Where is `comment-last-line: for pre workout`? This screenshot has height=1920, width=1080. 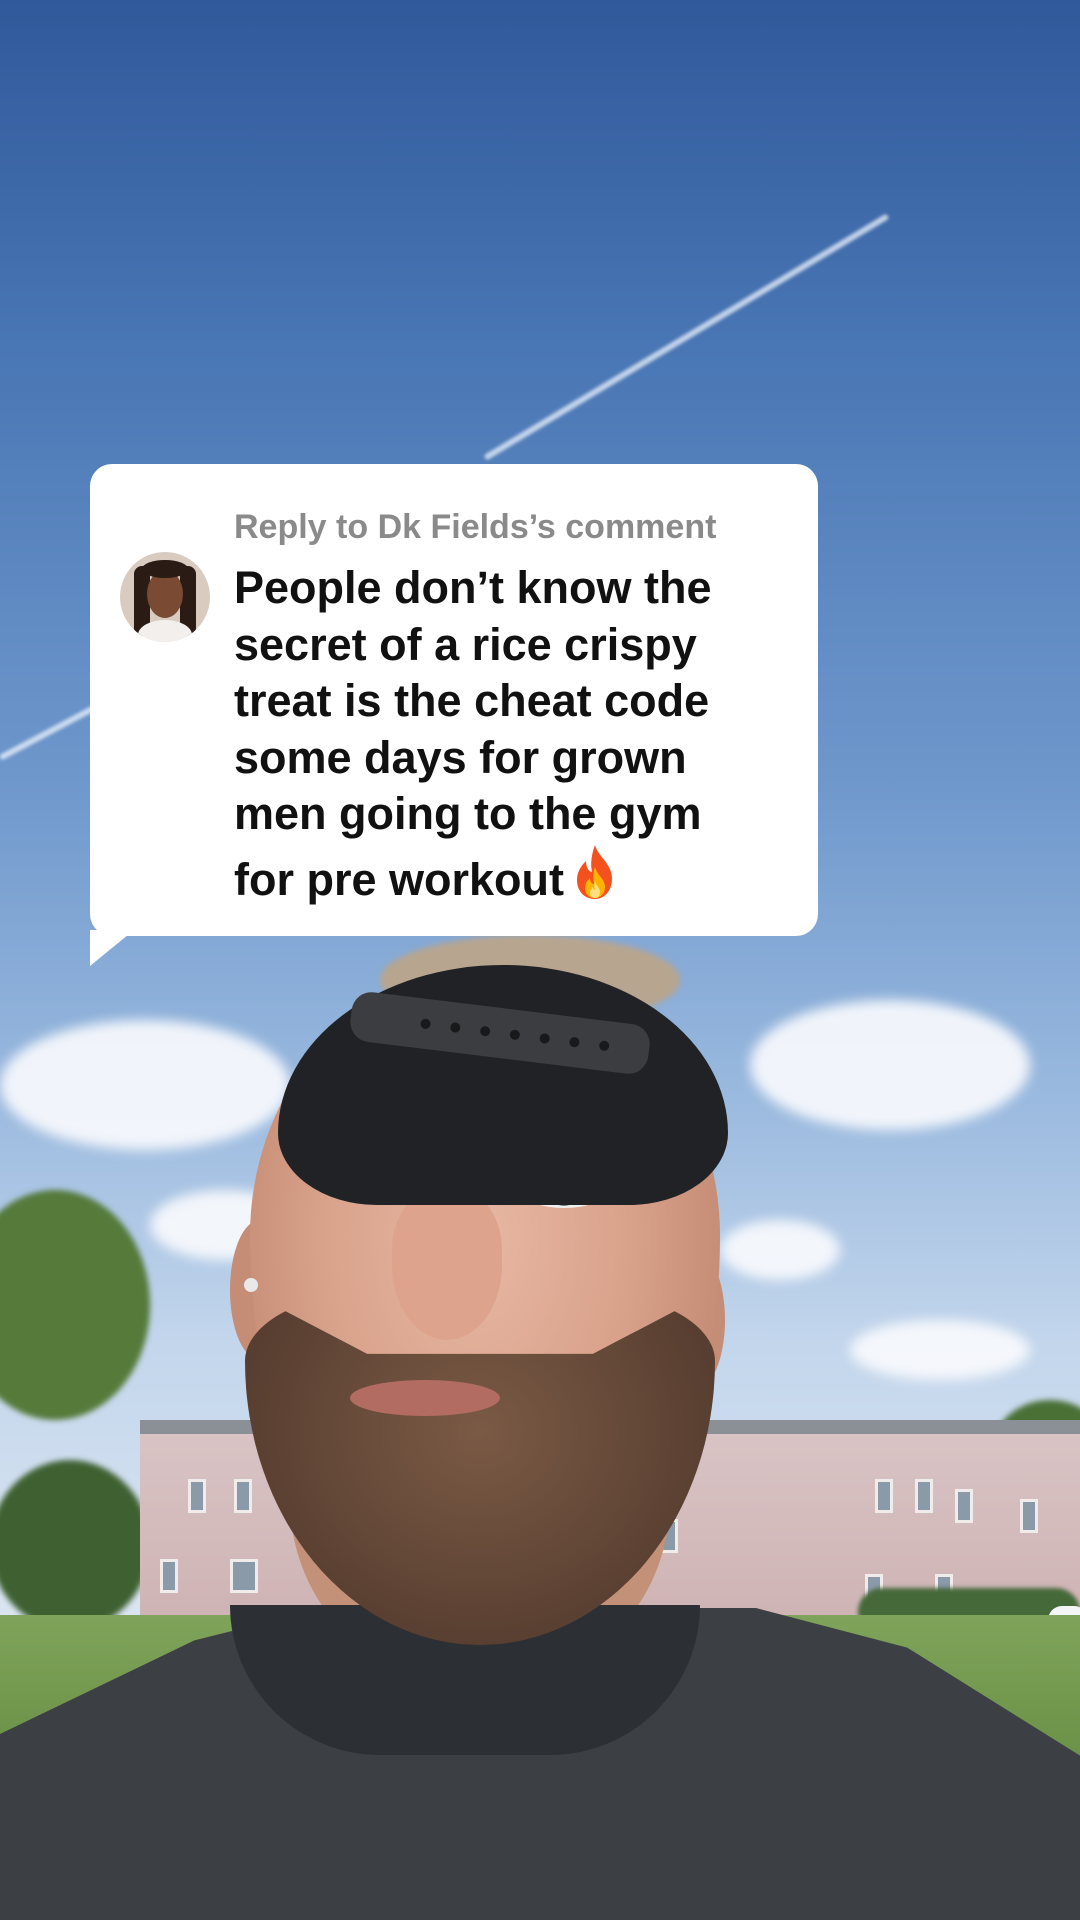 comment-last-line: for pre workout is located at coordinates (519, 879).